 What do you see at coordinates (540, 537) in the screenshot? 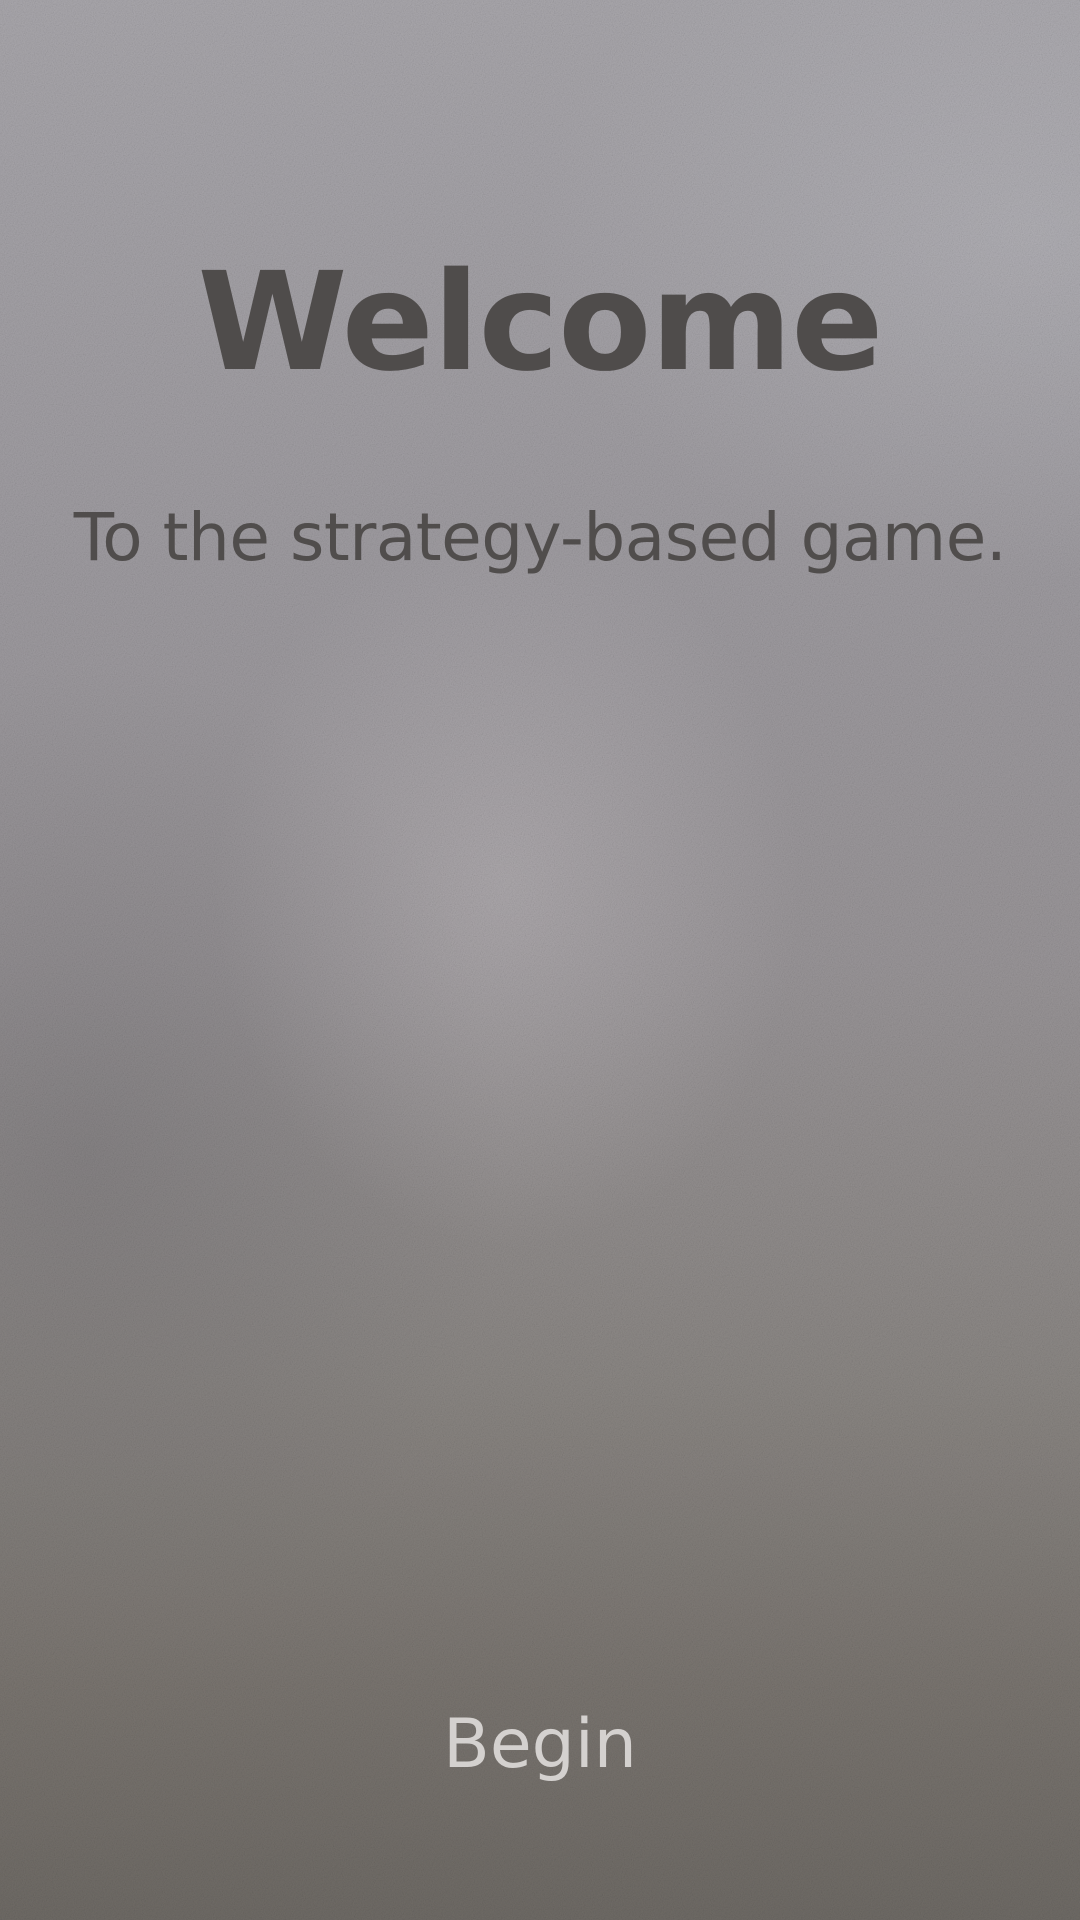
I see `welcome-subtitle: To the strategy-based game.` at bounding box center [540, 537].